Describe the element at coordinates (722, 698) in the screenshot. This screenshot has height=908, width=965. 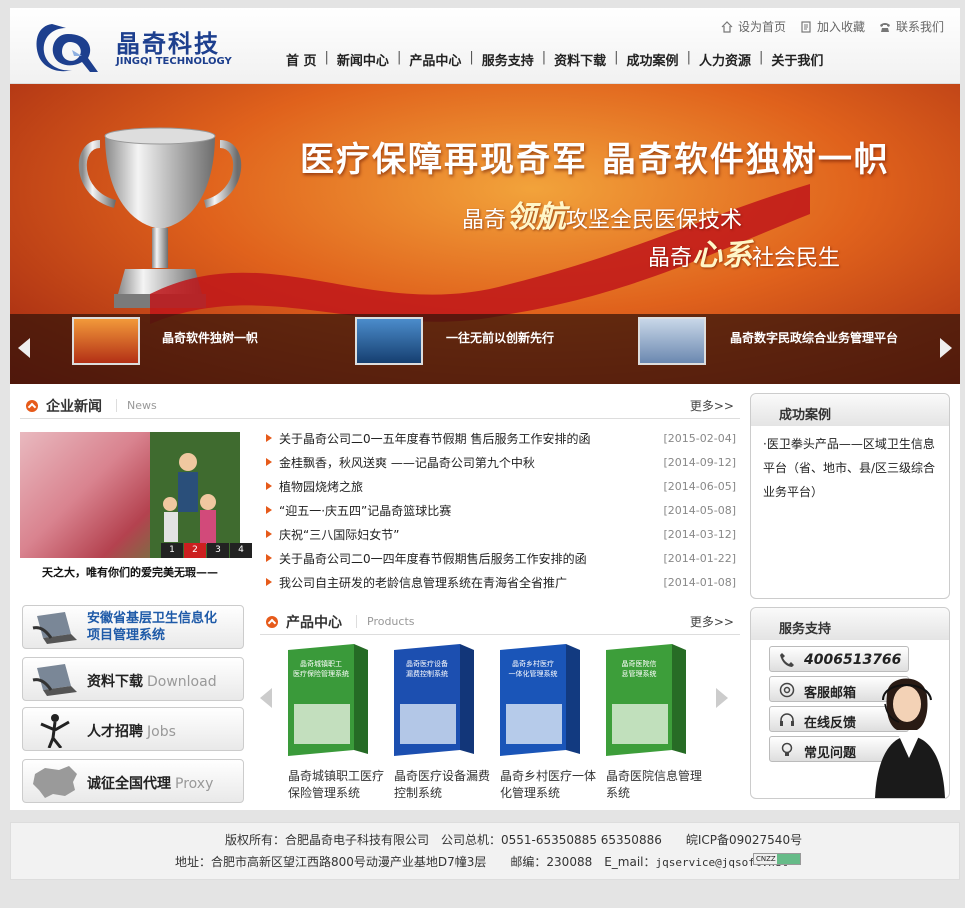
I see `products-next-arrow` at that location.